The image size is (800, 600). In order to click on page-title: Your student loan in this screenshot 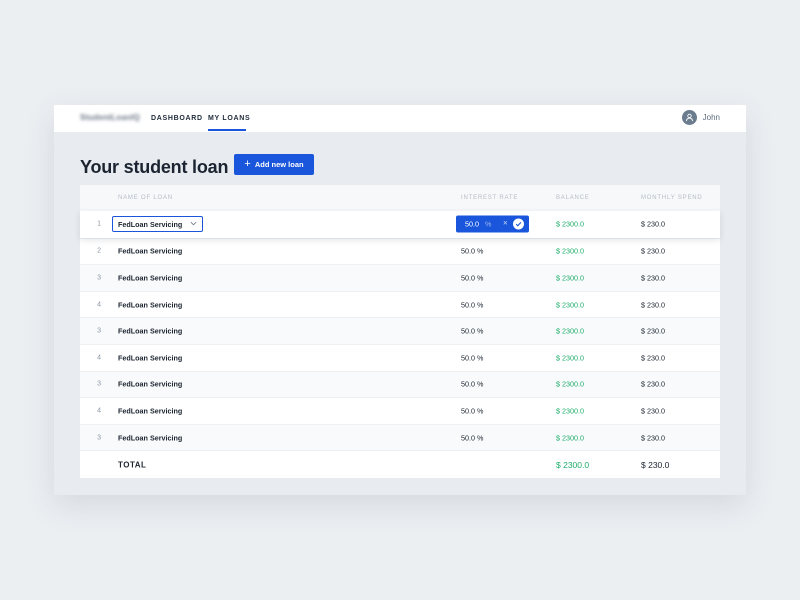, I will do `click(154, 167)`.